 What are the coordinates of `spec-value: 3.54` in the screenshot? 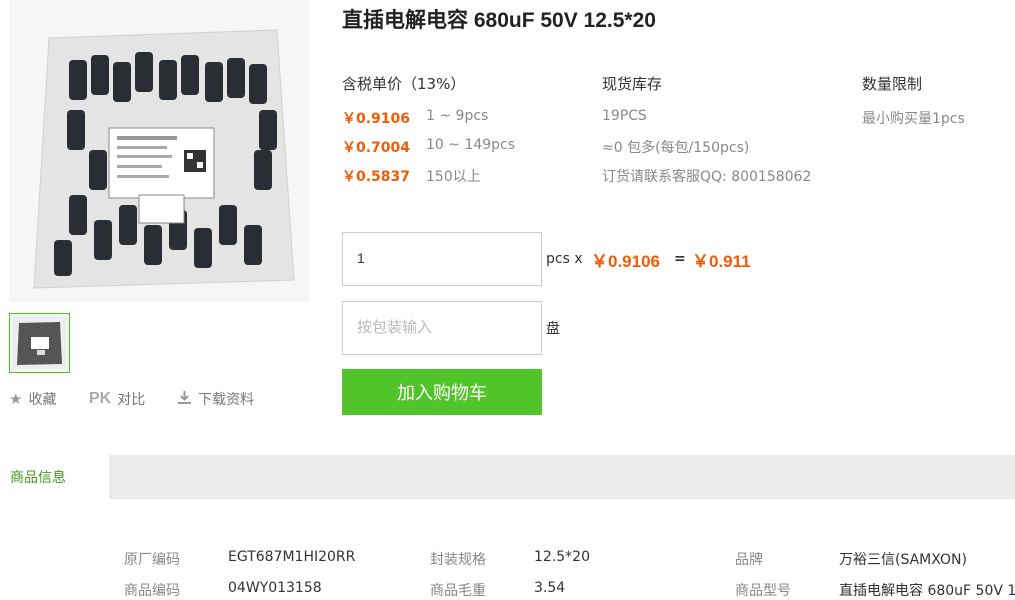 It's located at (550, 588).